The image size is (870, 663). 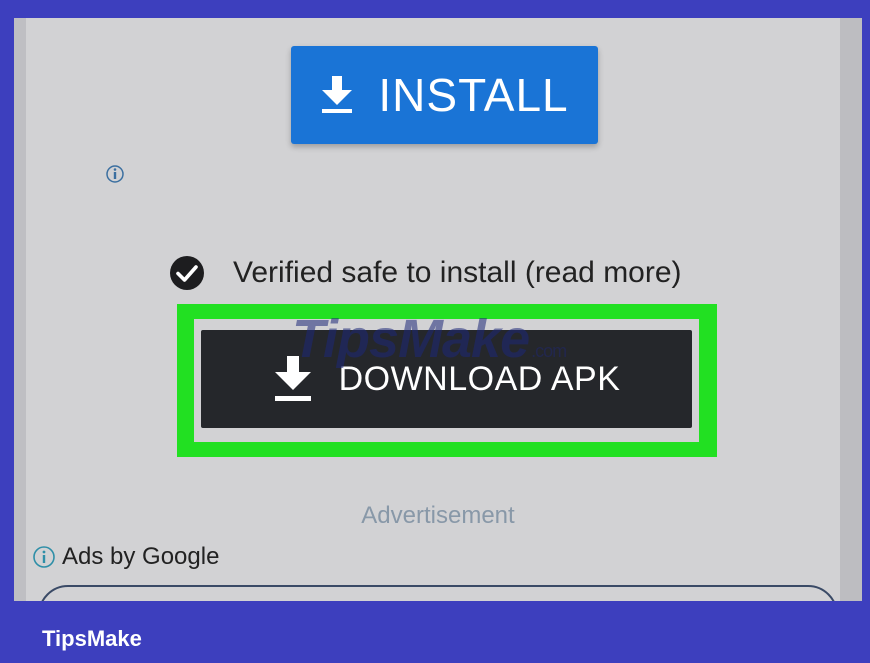 I want to click on verified-text: Verified safe to install (read more), so click(x=457, y=272).